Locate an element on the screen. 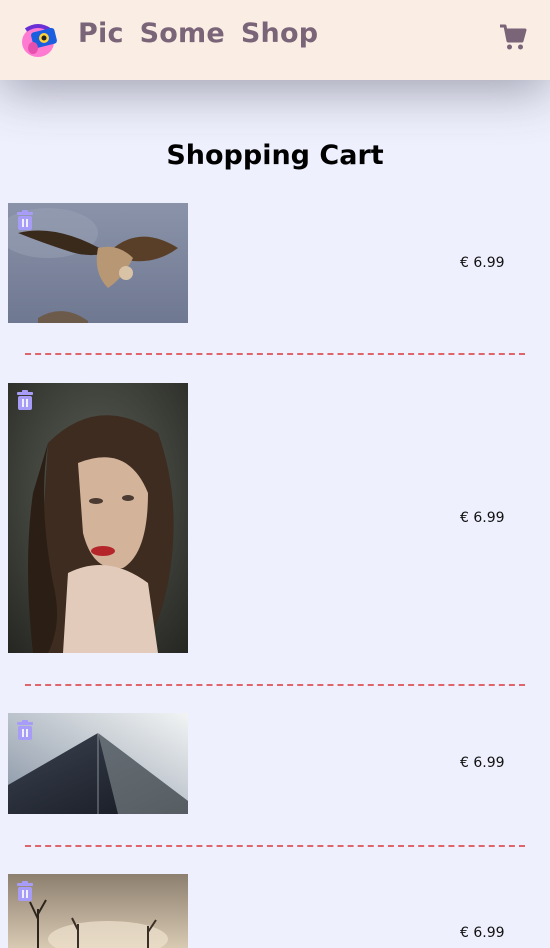  product-image-misty-trees is located at coordinates (98, 911).